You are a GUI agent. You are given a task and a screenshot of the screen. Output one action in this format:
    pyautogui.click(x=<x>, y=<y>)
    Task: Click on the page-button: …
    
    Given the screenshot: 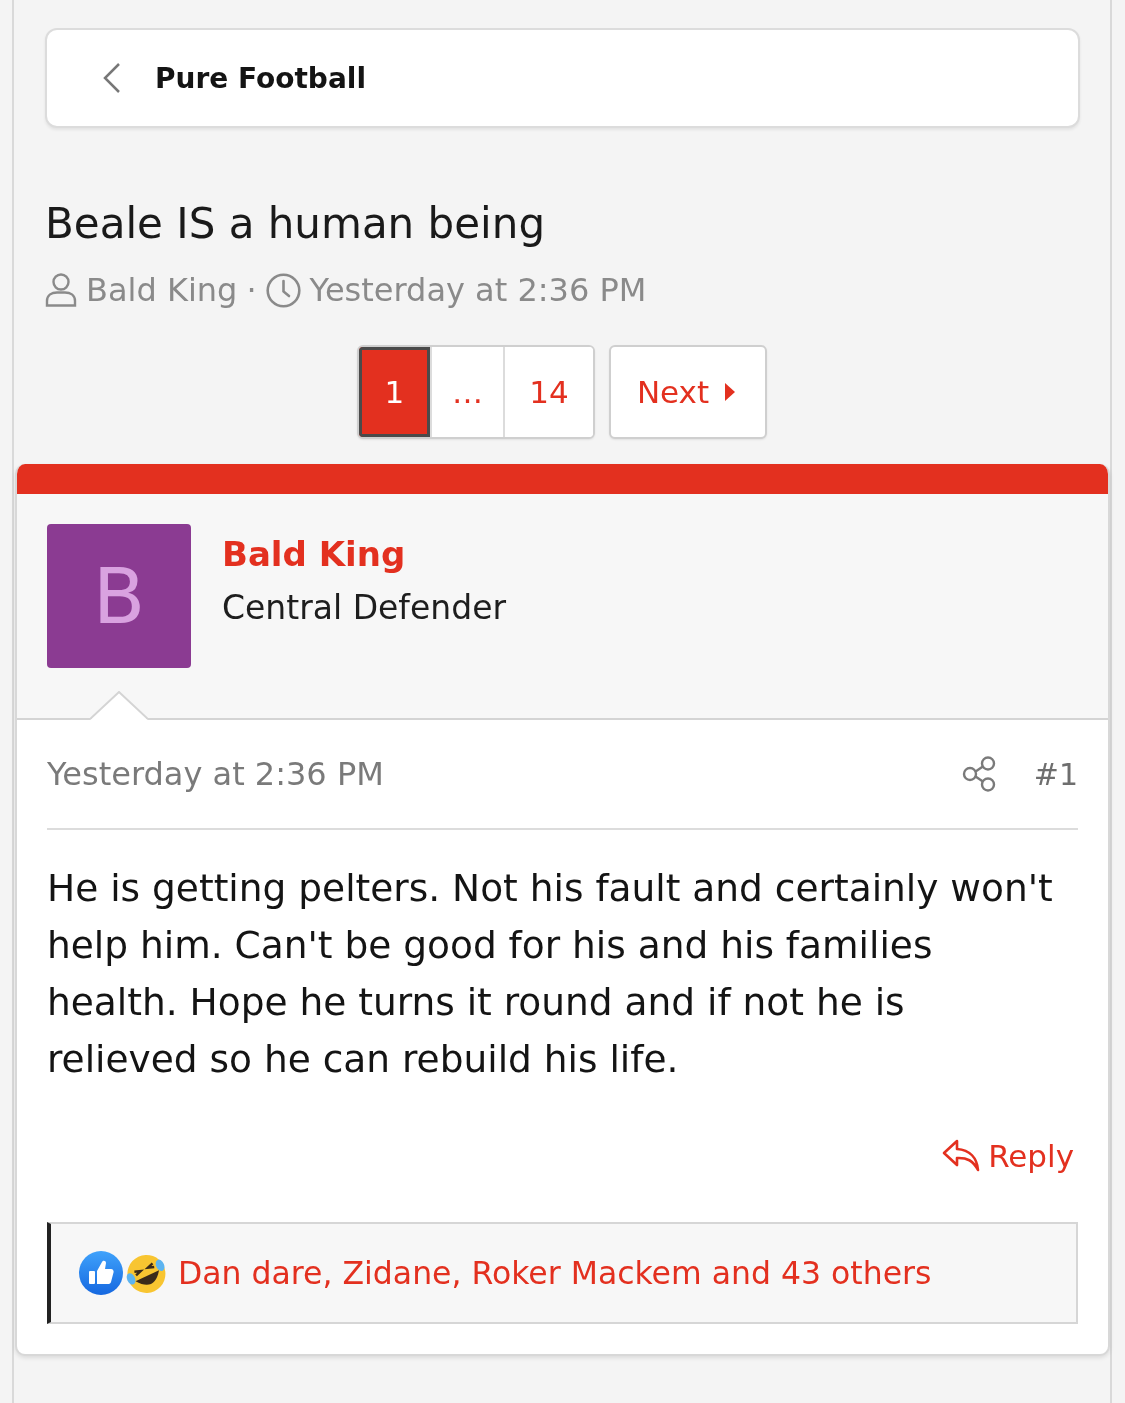 What is the action you would take?
    pyautogui.click(x=468, y=392)
    